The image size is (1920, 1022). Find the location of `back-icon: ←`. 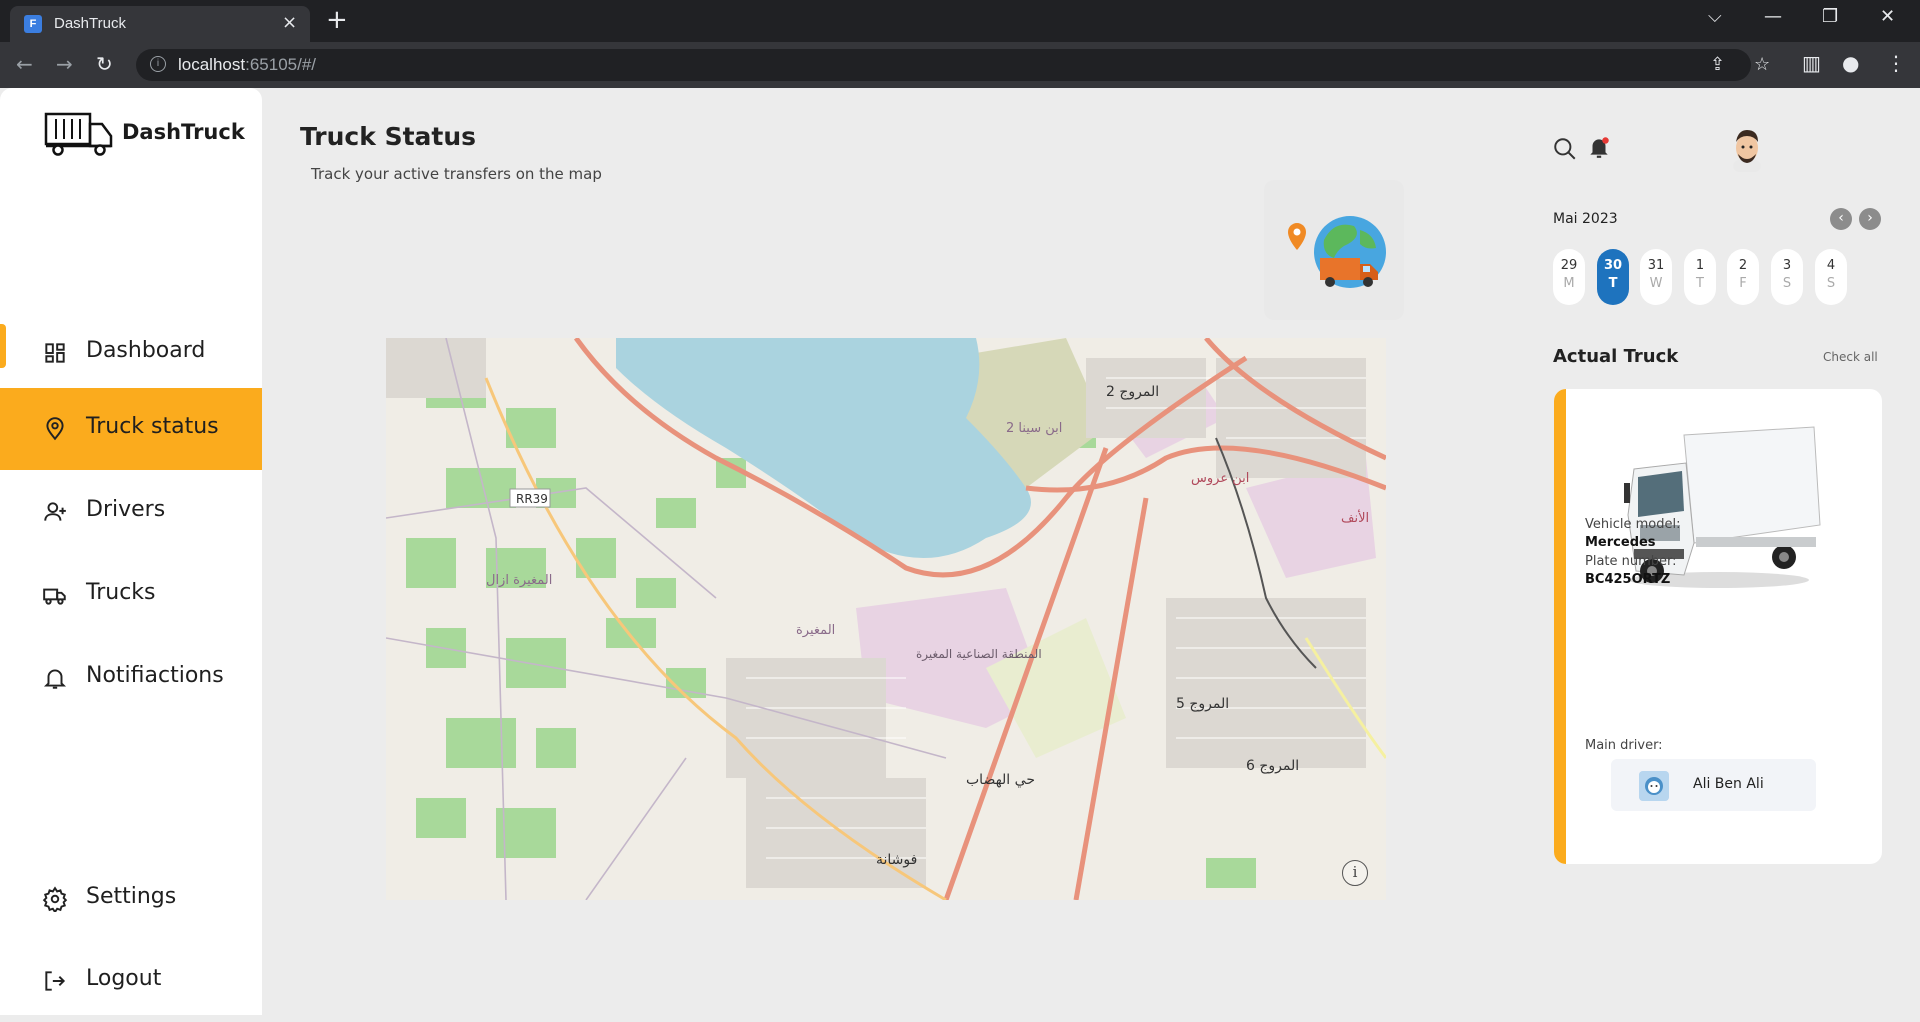

back-icon: ← is located at coordinates (24, 64).